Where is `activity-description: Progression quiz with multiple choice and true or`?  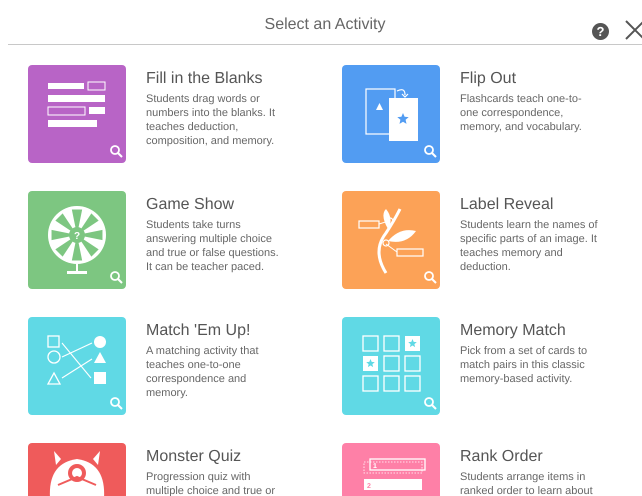
activity-description: Progression quiz with multiple choice and true or is located at coordinates (211, 483).